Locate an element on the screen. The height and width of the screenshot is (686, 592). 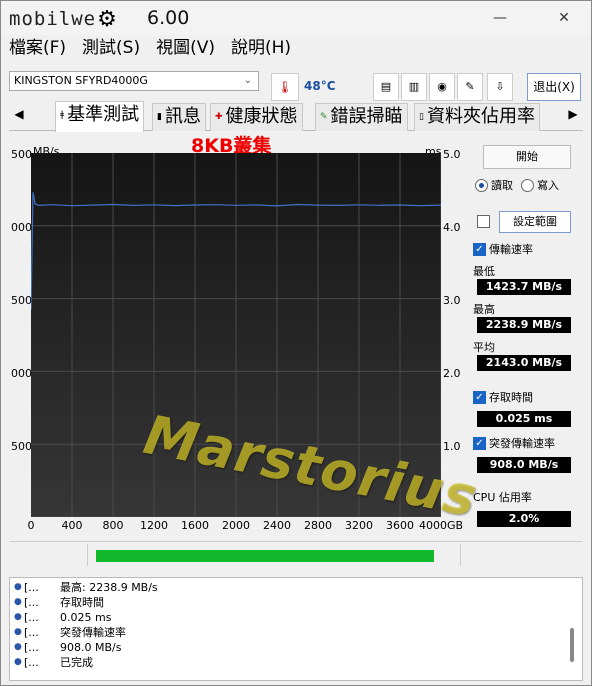
copy-info-icon: ▥ is located at coordinates (414, 87).